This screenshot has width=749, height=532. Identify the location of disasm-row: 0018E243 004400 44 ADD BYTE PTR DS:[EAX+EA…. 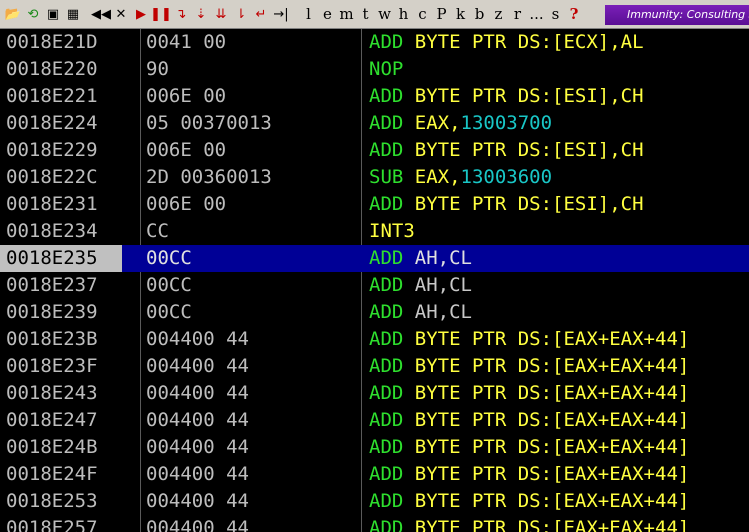
(374, 393).